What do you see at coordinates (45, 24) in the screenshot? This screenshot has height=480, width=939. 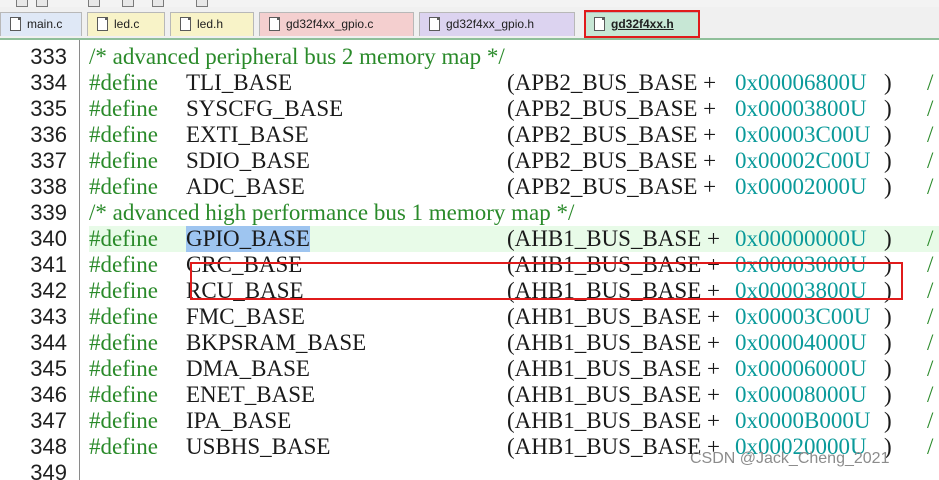 I see `tab-label: main.c` at bounding box center [45, 24].